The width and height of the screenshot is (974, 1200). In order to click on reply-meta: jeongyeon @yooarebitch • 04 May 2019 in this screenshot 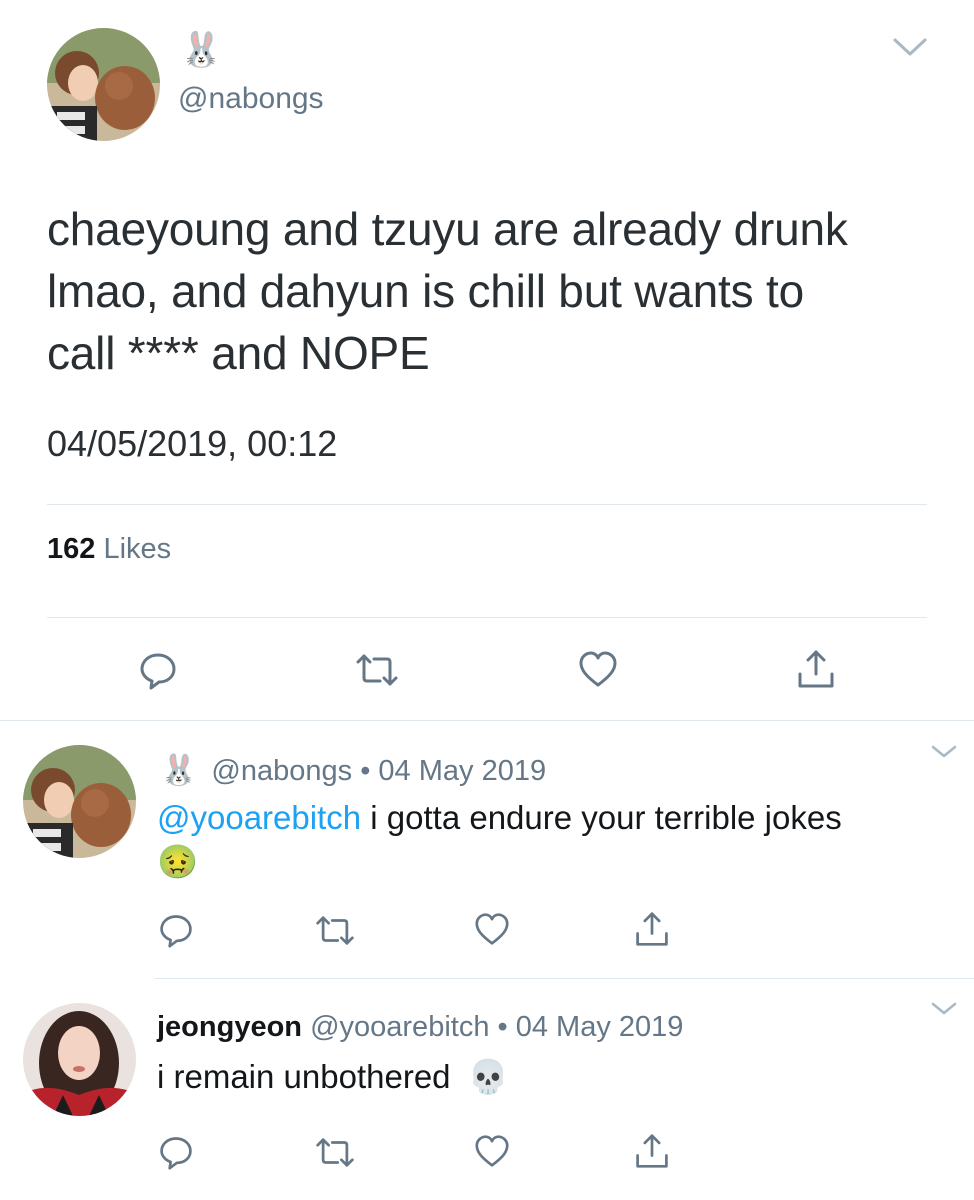, I will do `click(420, 1027)`.